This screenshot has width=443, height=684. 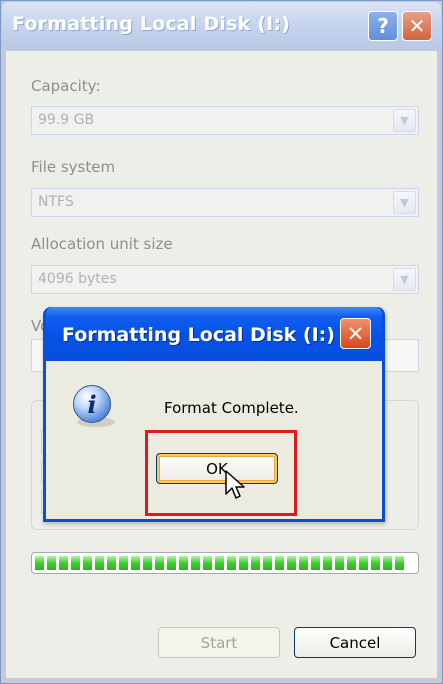 What do you see at coordinates (221, 473) in the screenshot?
I see `highlight-annotation` at bounding box center [221, 473].